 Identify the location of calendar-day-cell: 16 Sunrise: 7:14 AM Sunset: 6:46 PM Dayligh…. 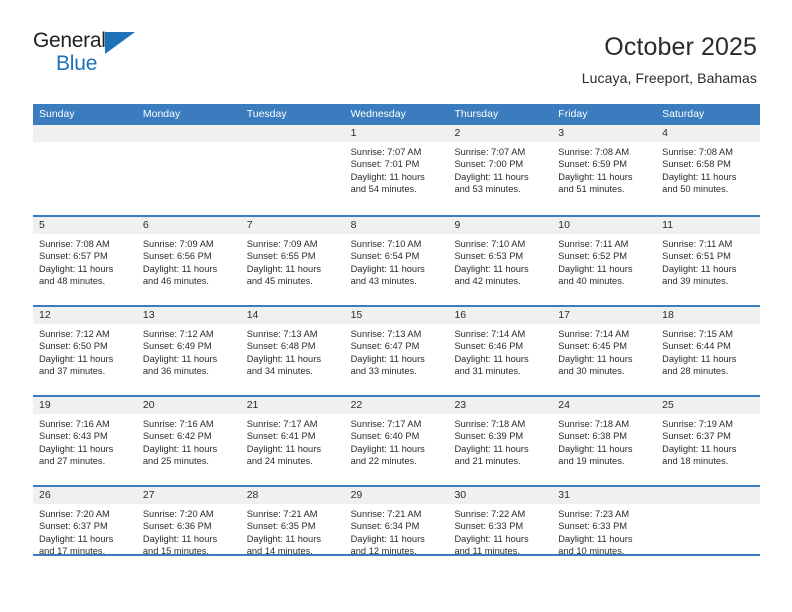
(500, 351).